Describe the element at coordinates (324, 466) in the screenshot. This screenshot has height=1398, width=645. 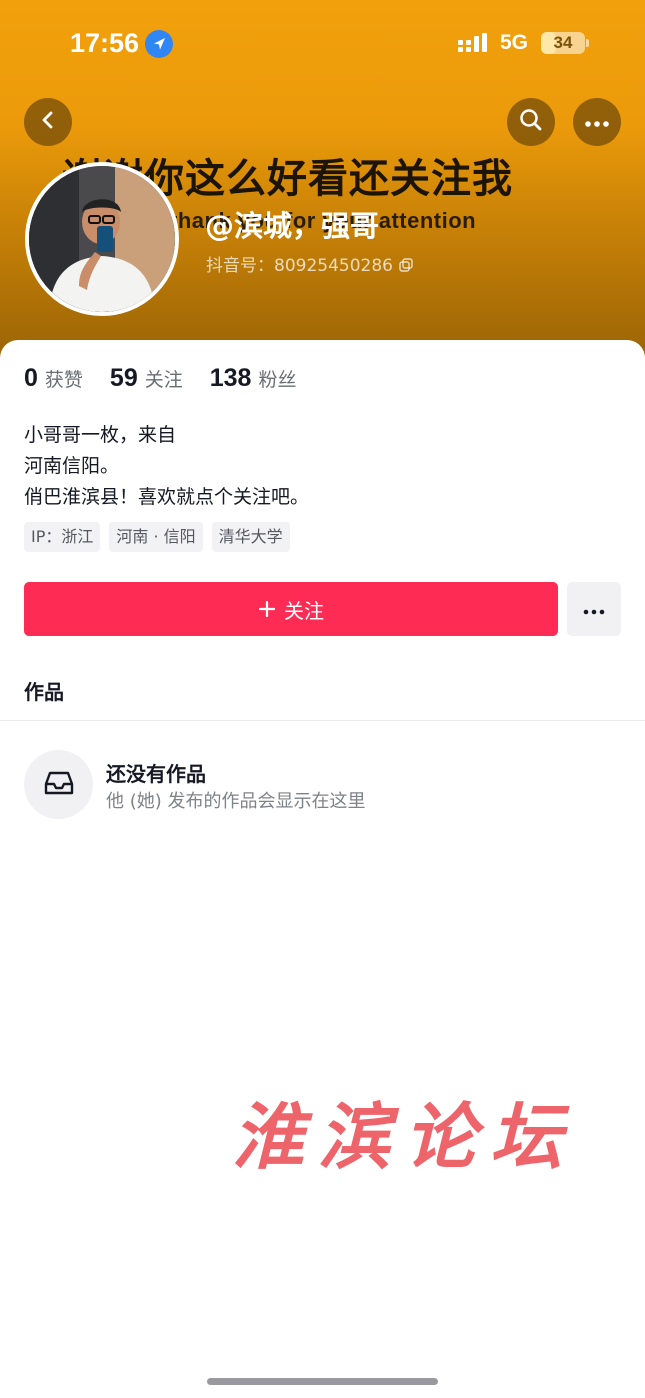
I see `profile-bio: 小哥哥一枚，来自 河南信阳。 俏巴淮滨县！喜欢就点个关注吧。` at that location.